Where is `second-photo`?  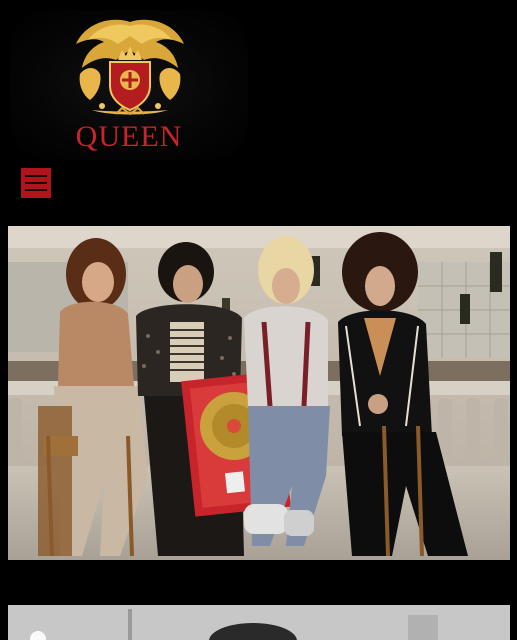 second-photo is located at coordinates (259, 622).